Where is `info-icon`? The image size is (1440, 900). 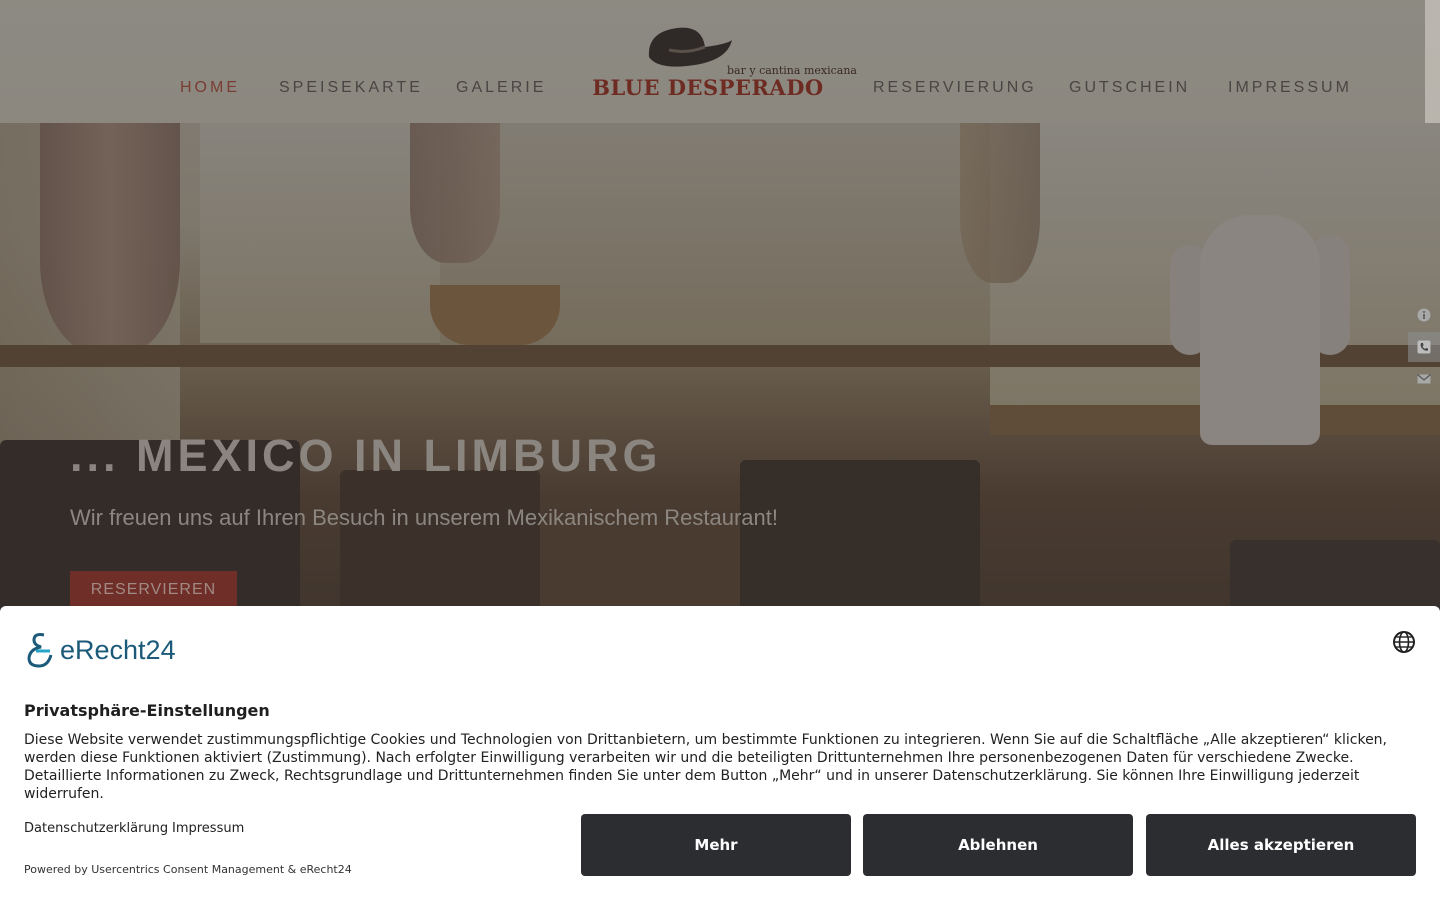
info-icon is located at coordinates (1424, 315).